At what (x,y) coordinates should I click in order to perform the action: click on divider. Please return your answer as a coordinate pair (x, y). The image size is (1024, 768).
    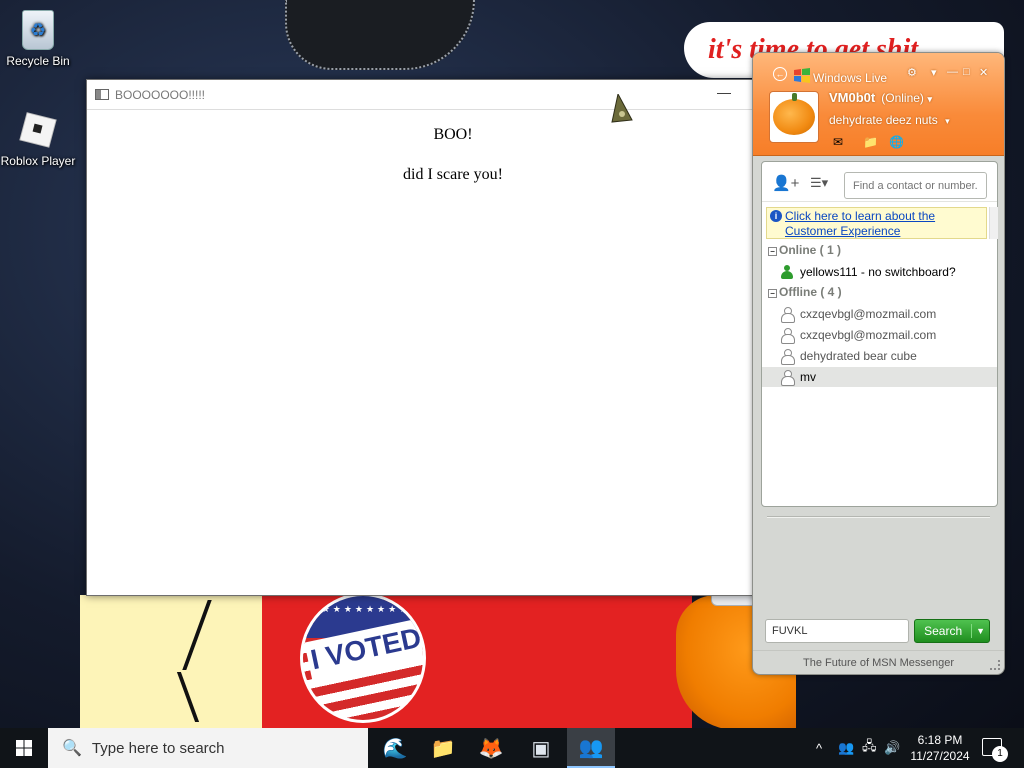
    Looking at the image, I should click on (878, 517).